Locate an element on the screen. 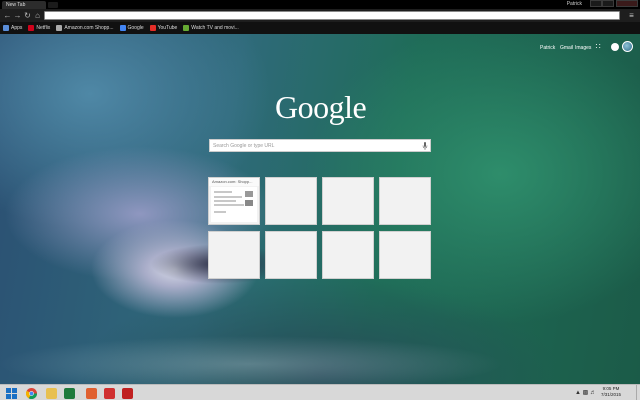  search-box is located at coordinates (320, 145).